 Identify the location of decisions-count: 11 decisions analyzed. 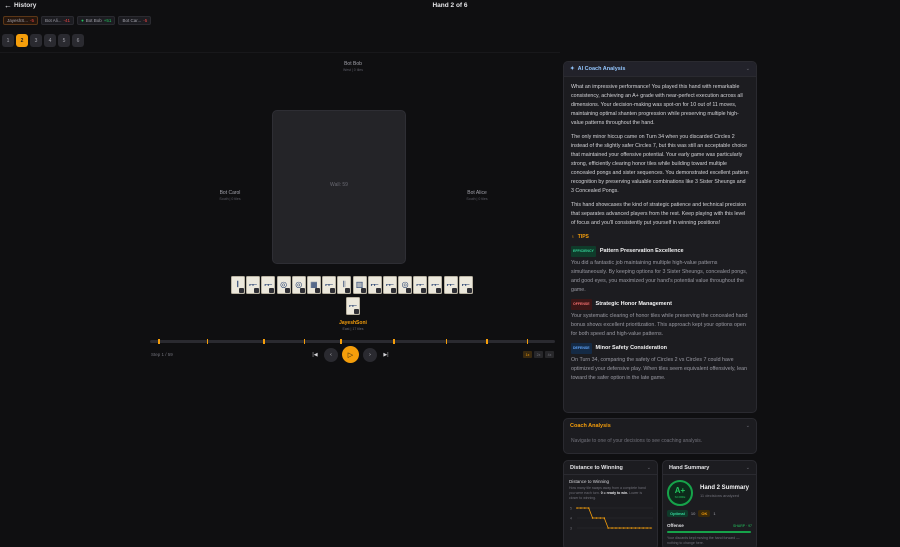
(720, 495).